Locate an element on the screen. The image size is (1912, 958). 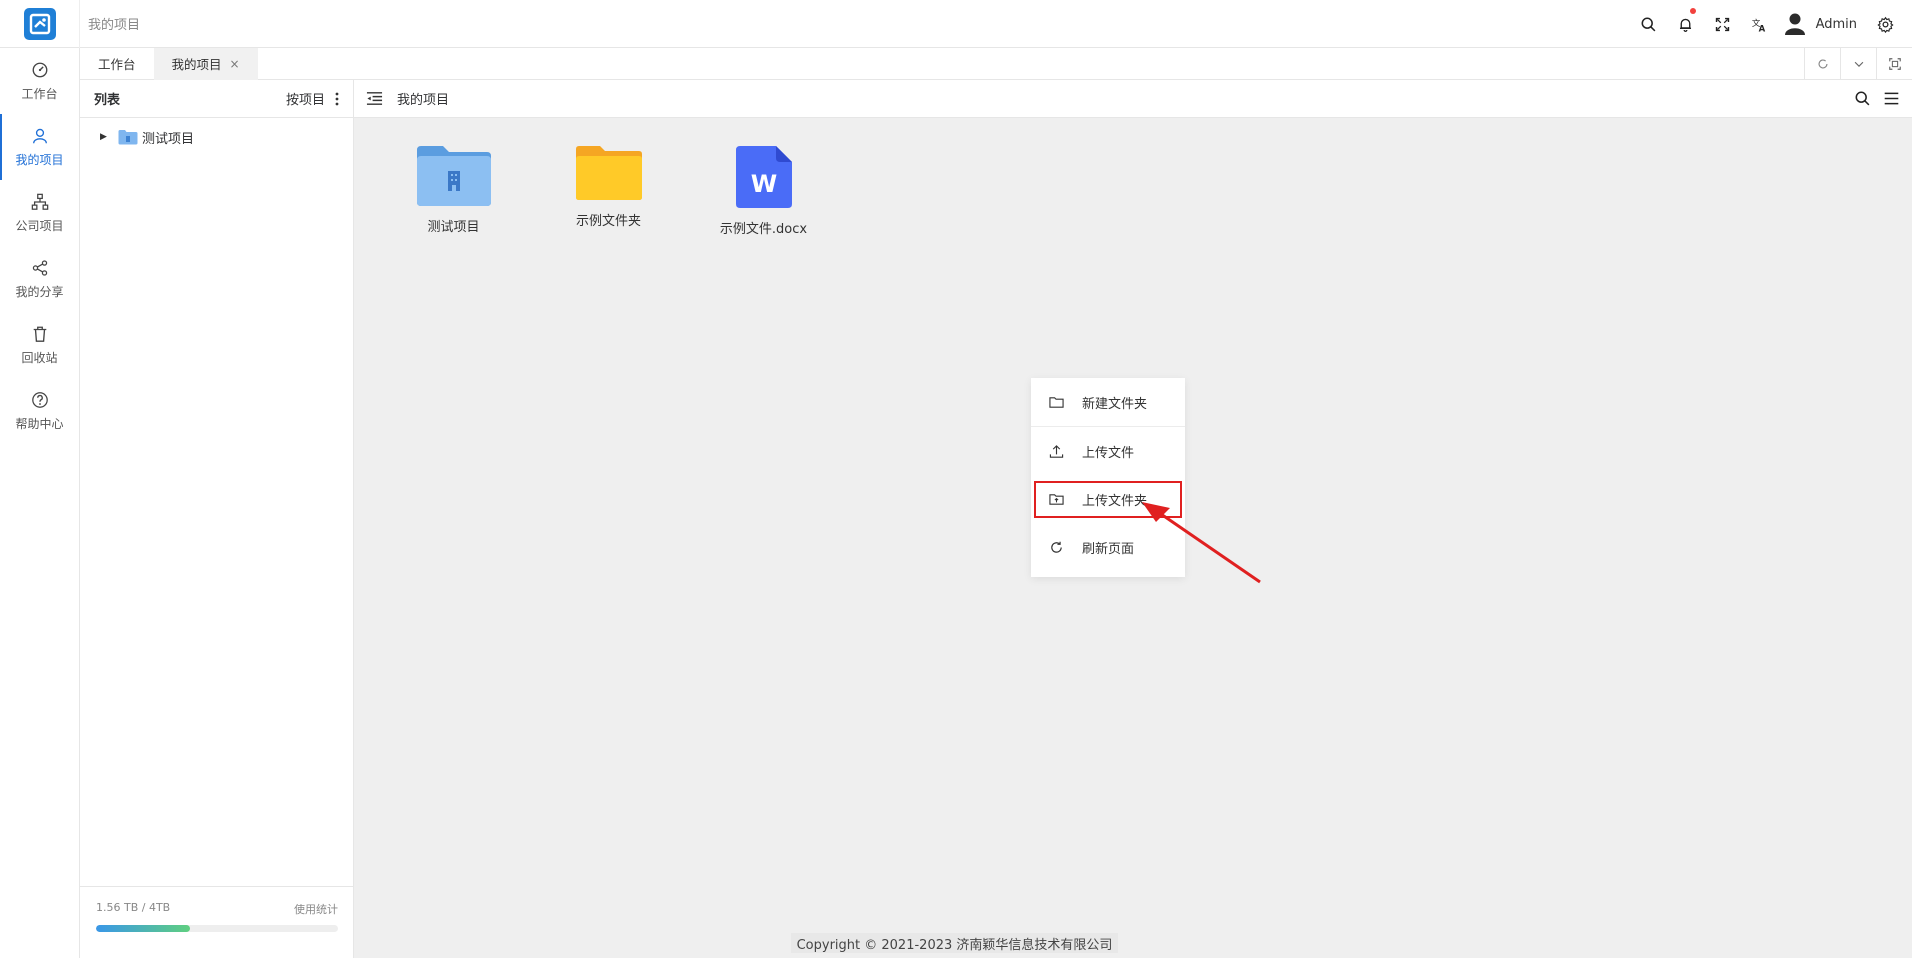
upload-icon is located at coordinates (1056, 451).